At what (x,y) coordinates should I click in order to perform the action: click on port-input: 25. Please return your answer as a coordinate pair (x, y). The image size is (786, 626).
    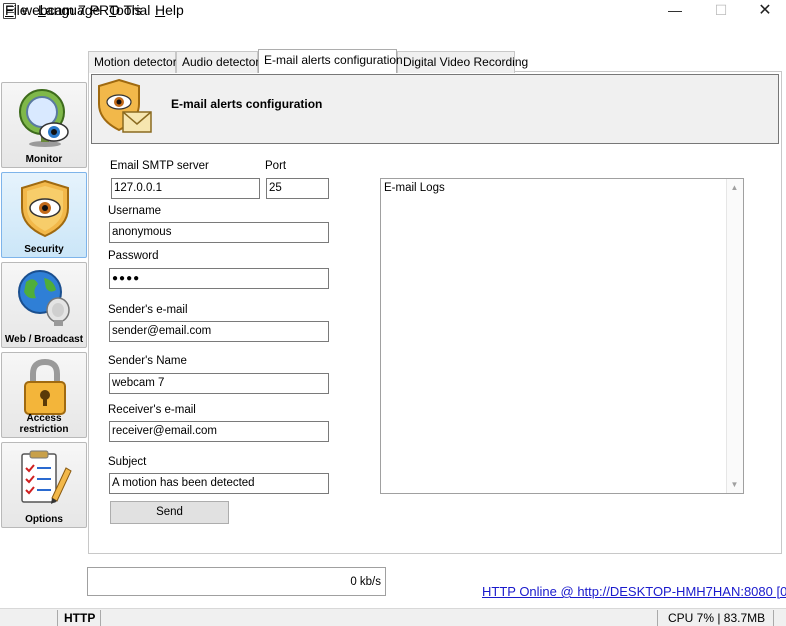
    Looking at the image, I should click on (297, 188).